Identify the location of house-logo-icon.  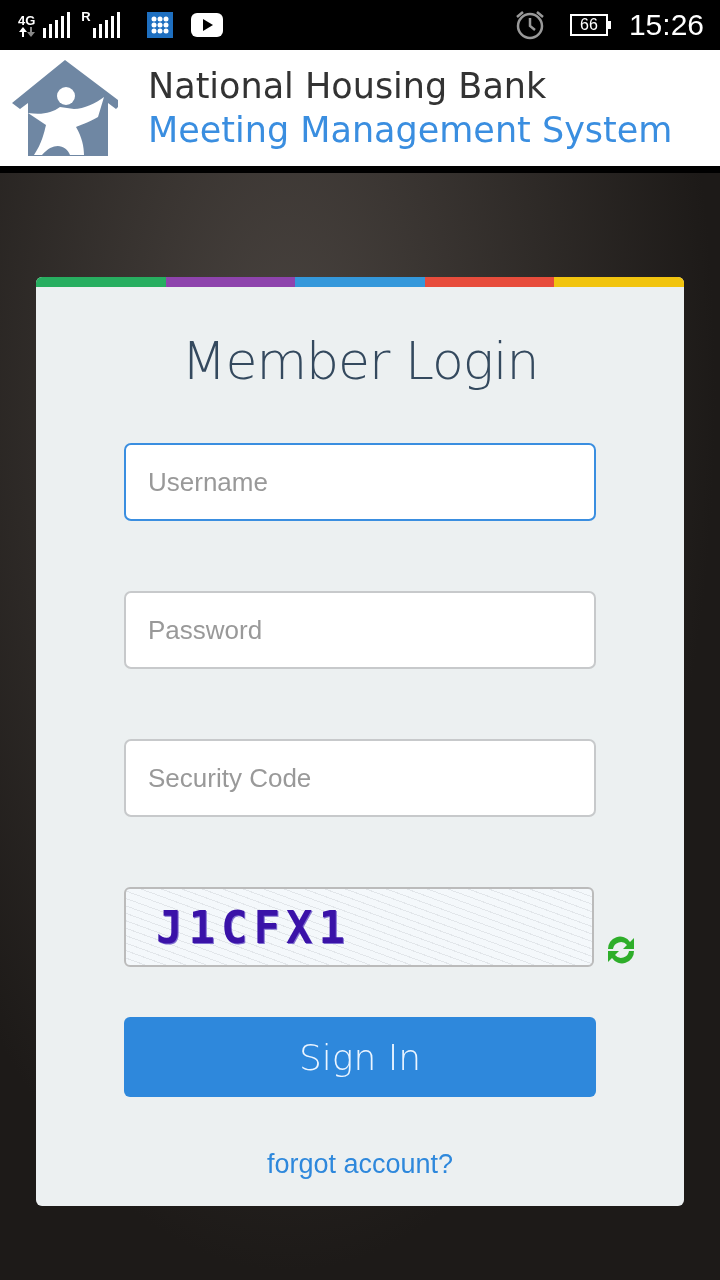
(65, 108).